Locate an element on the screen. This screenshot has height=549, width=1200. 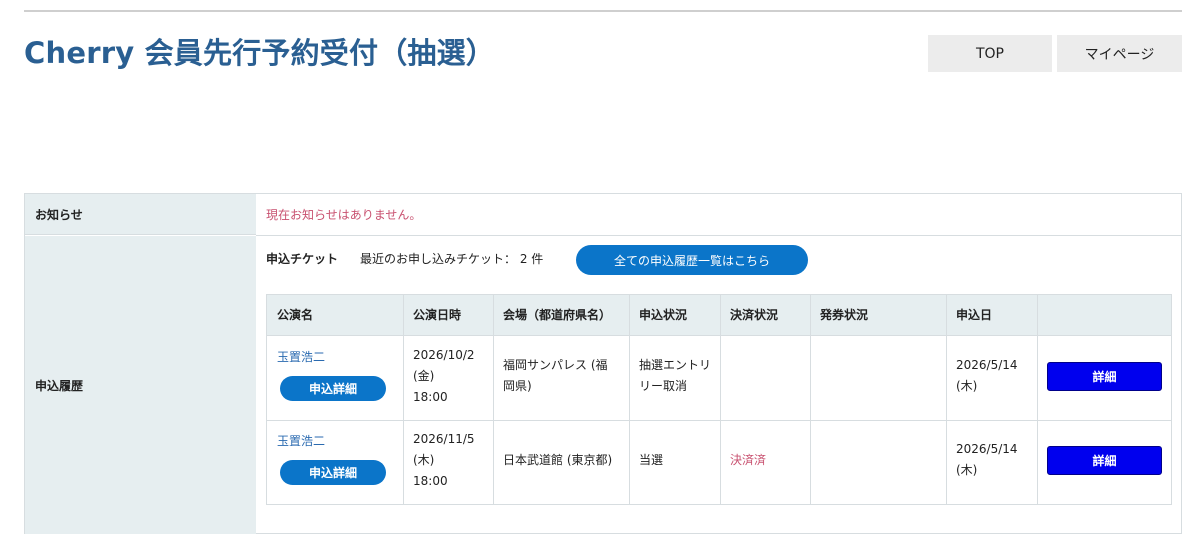
all-history-button: 全ての申込履歴一覧はこちら is located at coordinates (692, 260).